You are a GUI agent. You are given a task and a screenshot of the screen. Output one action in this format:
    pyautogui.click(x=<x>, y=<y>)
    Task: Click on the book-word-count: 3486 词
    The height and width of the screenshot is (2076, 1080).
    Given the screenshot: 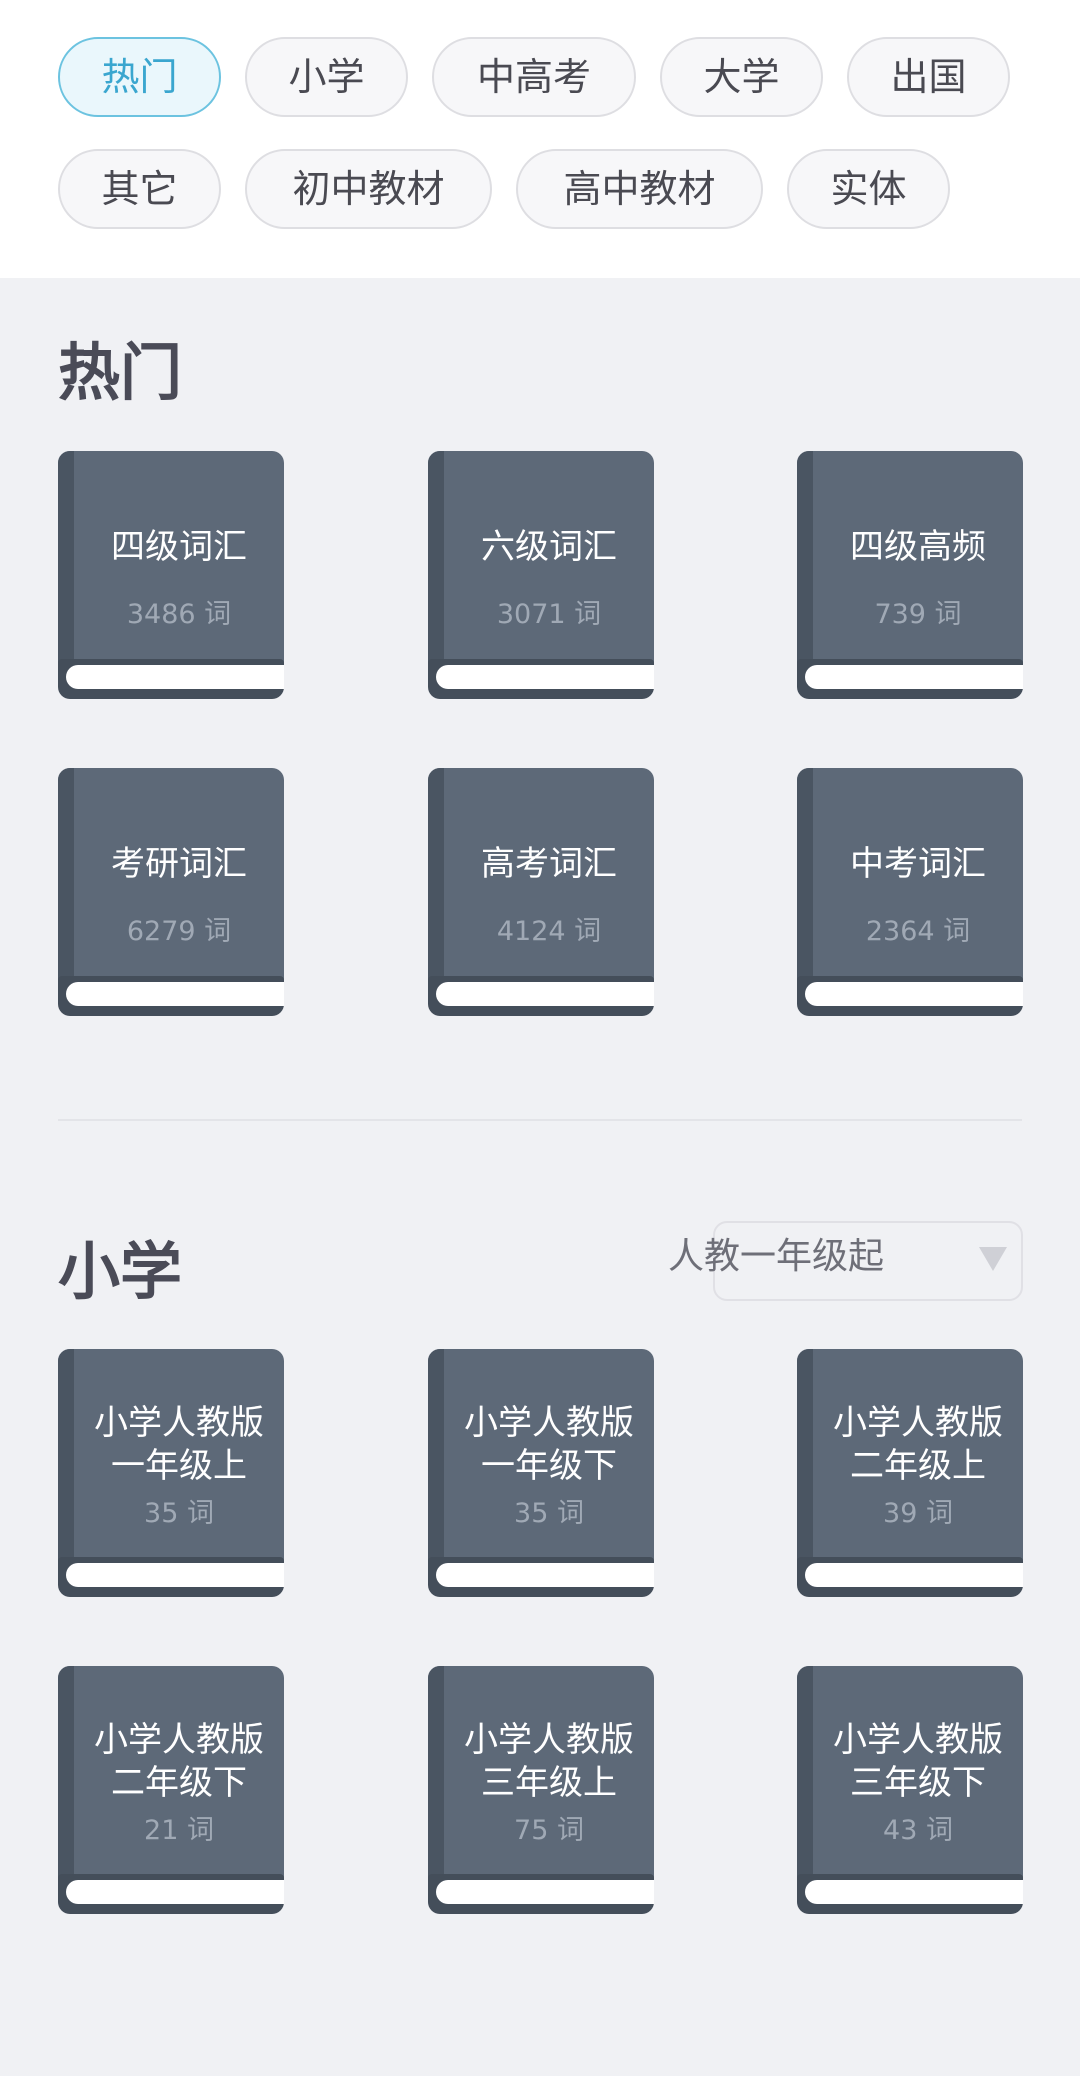 What is the action you would take?
    pyautogui.click(x=179, y=614)
    